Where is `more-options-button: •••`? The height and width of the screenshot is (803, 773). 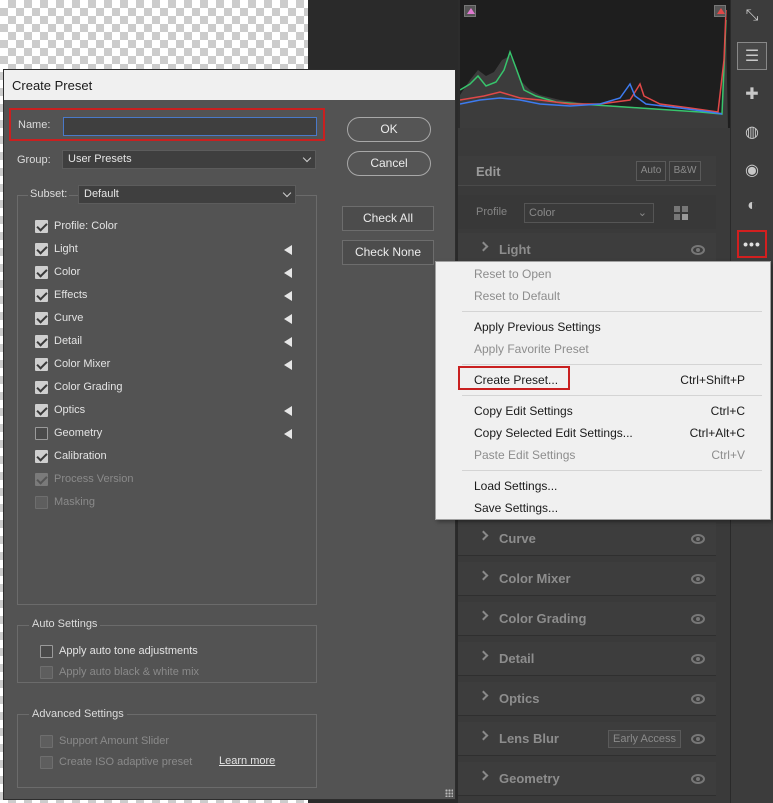
more-options-button: ••• is located at coordinates (752, 244).